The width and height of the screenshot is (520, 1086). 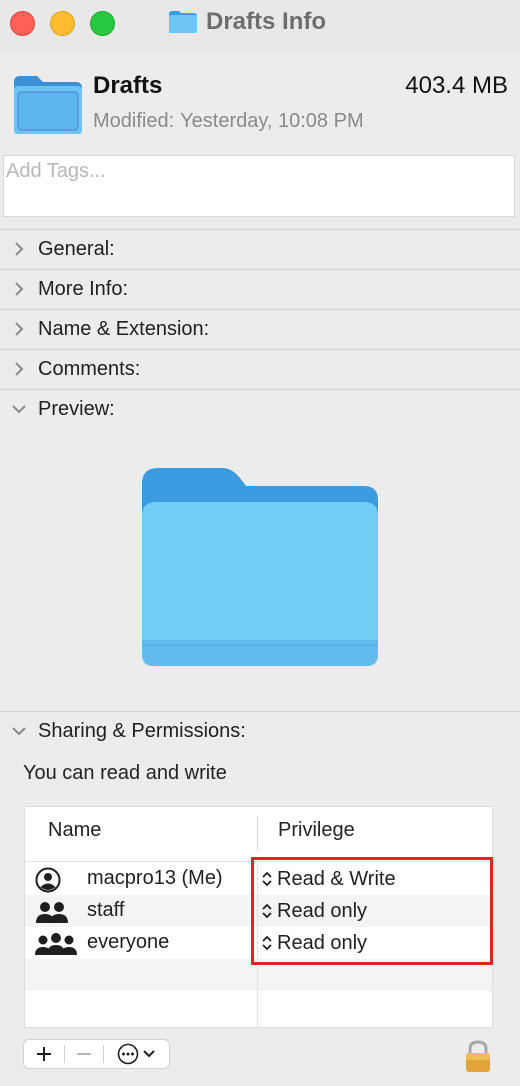 I want to click on minimize-button, so click(x=62, y=23).